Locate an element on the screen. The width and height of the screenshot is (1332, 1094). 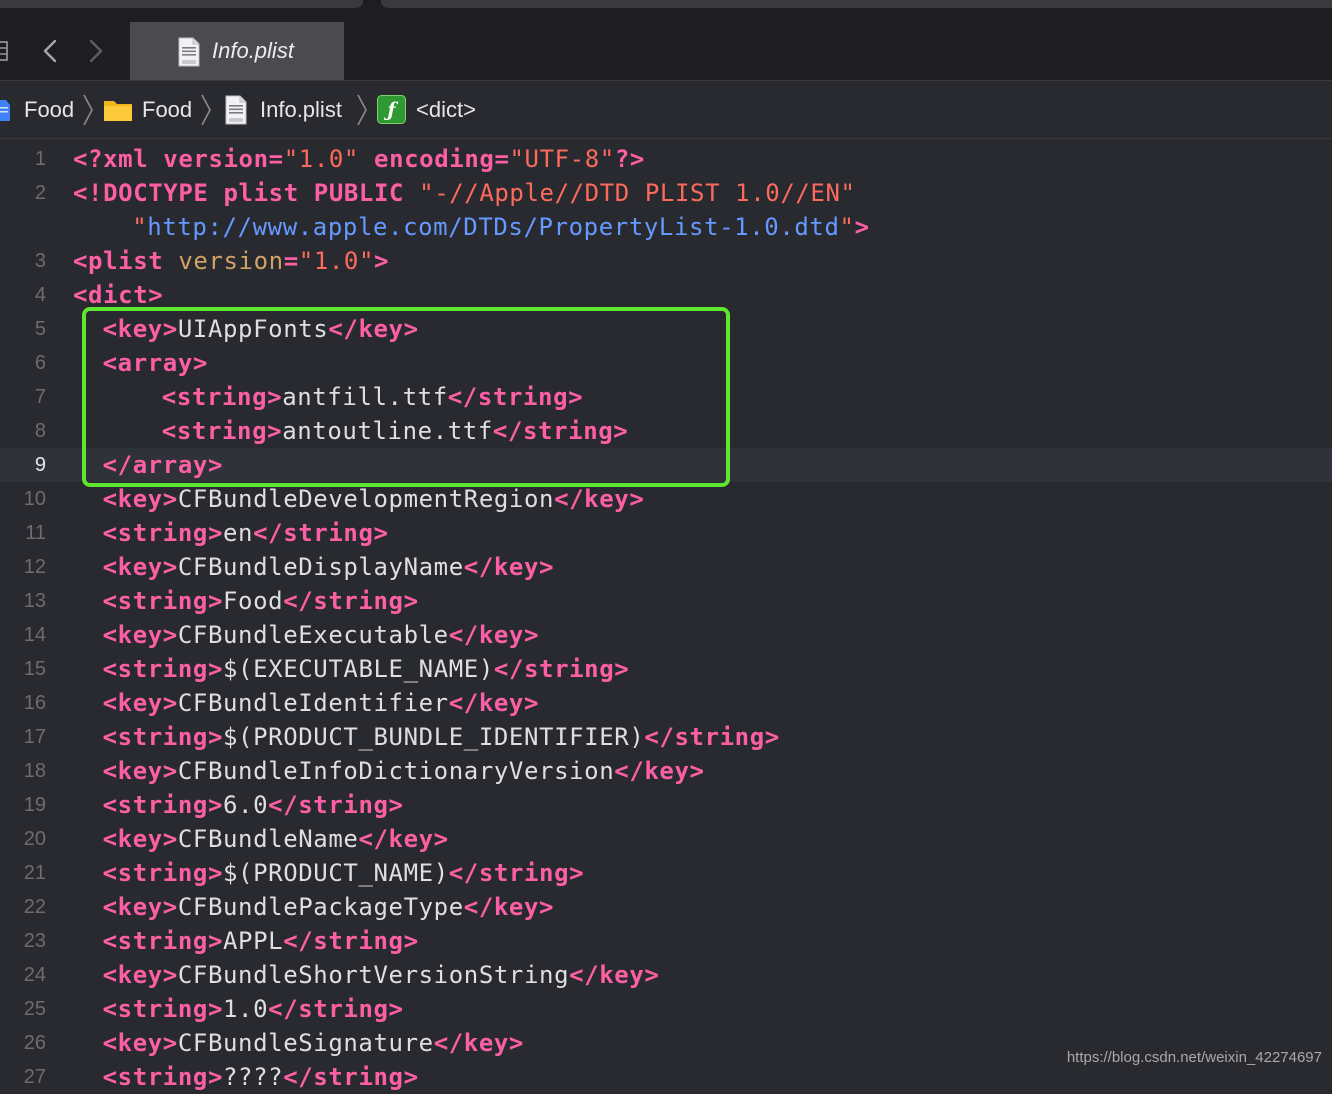
code-token: " is located at coordinates (140, 227).